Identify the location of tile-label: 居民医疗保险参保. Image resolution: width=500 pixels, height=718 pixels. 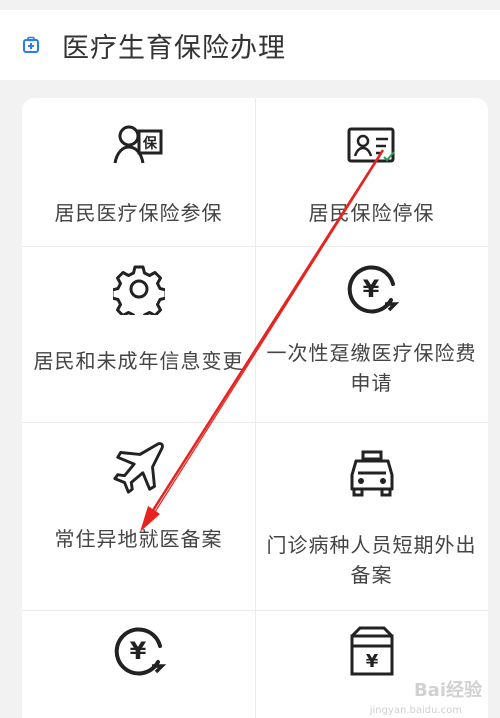
(138, 213).